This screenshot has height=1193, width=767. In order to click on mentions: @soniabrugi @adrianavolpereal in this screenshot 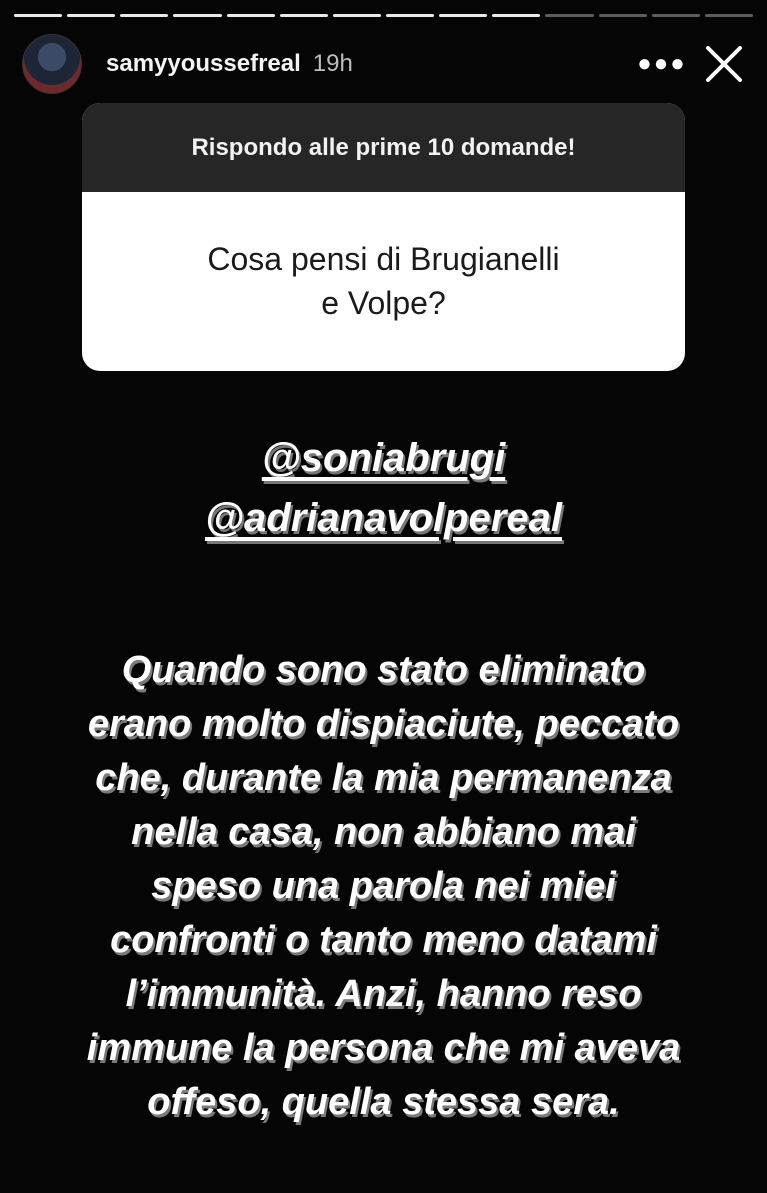, I will do `click(383, 488)`.